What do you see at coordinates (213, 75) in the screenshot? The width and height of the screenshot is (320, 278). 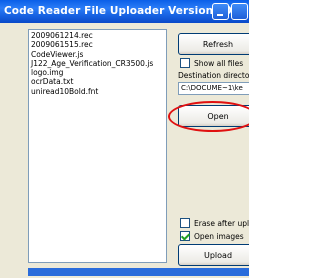 I see `destination-label: Destination director` at bounding box center [213, 75].